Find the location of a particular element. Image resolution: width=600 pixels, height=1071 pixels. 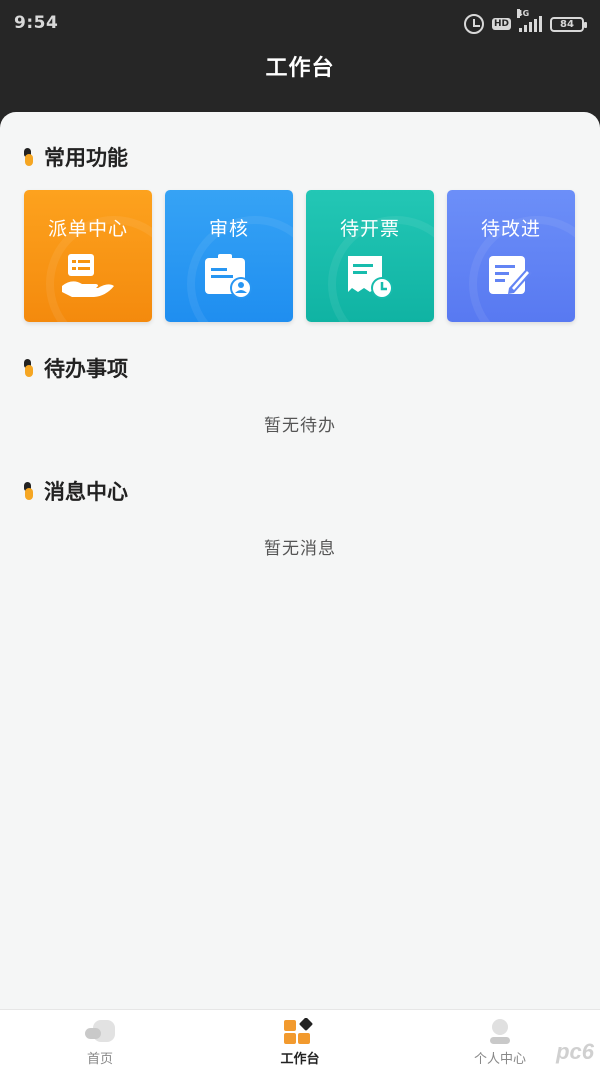

alarm-icon is located at coordinates (473, 24).